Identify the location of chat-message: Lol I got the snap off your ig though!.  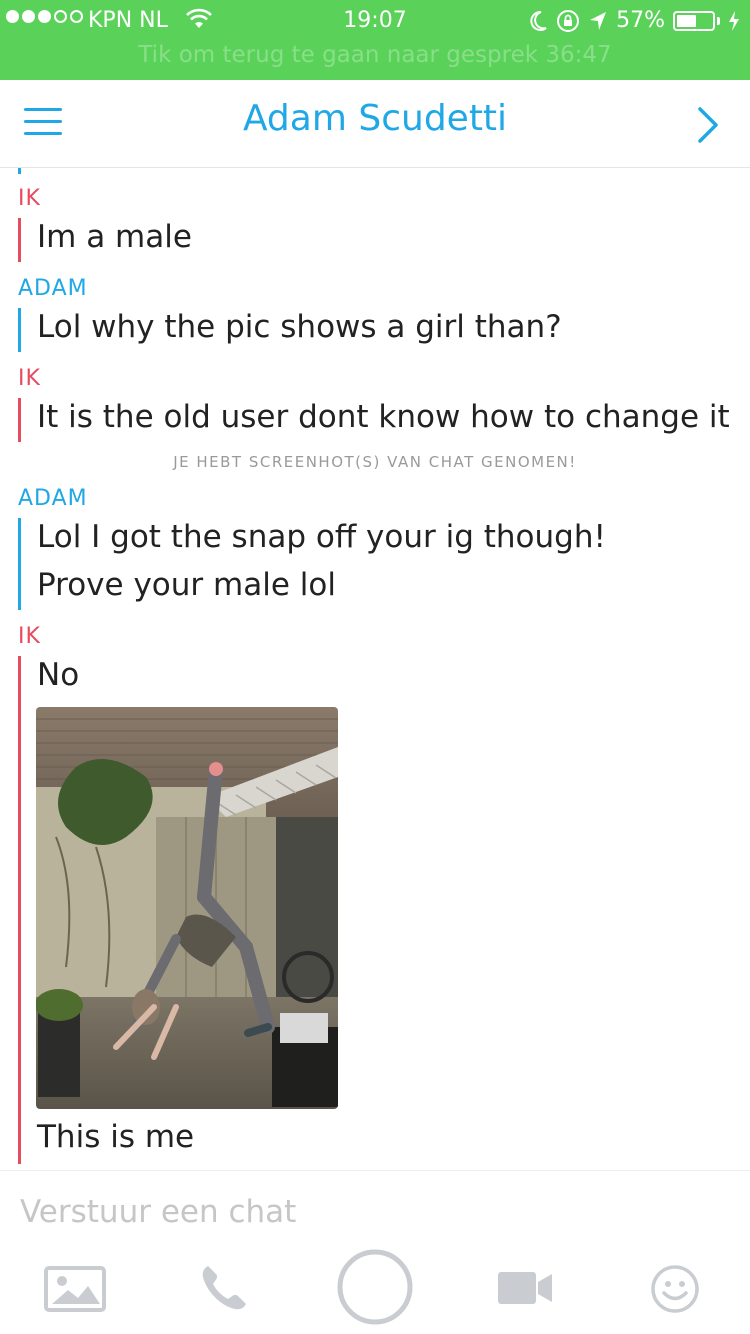
(321, 537).